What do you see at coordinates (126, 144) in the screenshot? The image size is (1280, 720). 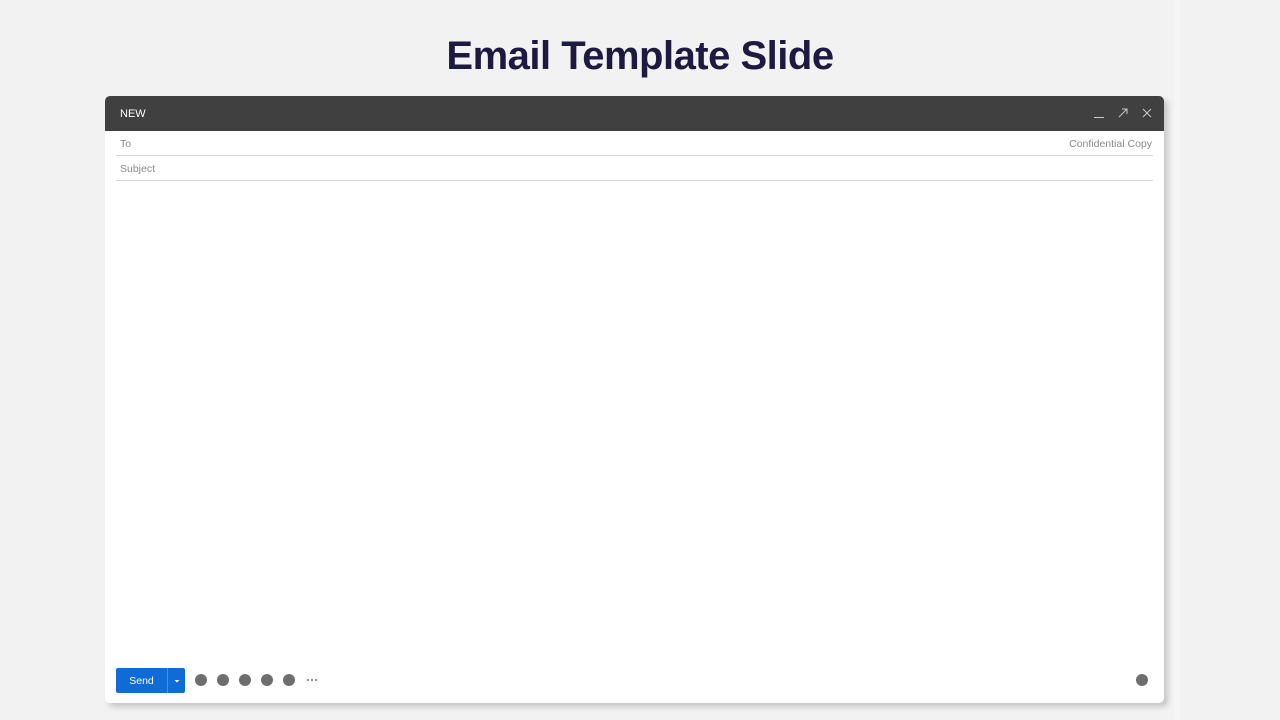 I see `to-label: To` at bounding box center [126, 144].